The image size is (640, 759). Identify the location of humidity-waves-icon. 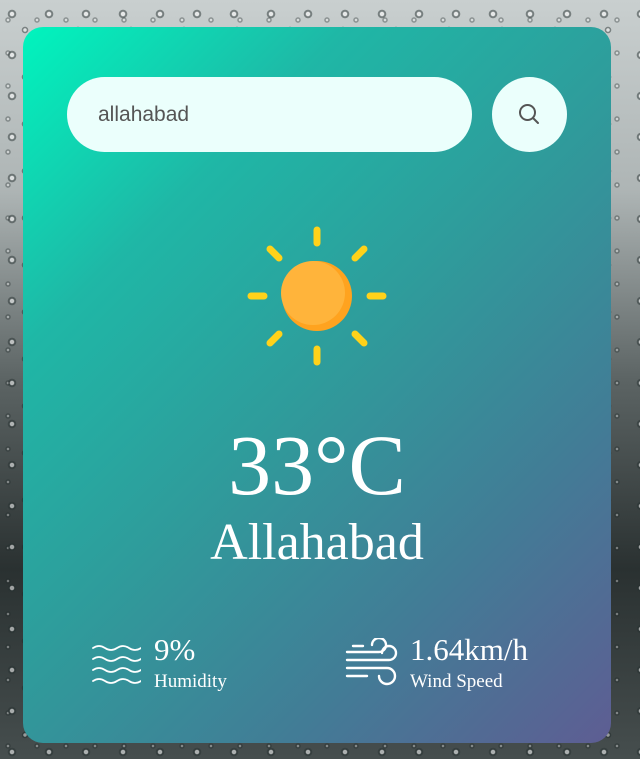
(116, 664).